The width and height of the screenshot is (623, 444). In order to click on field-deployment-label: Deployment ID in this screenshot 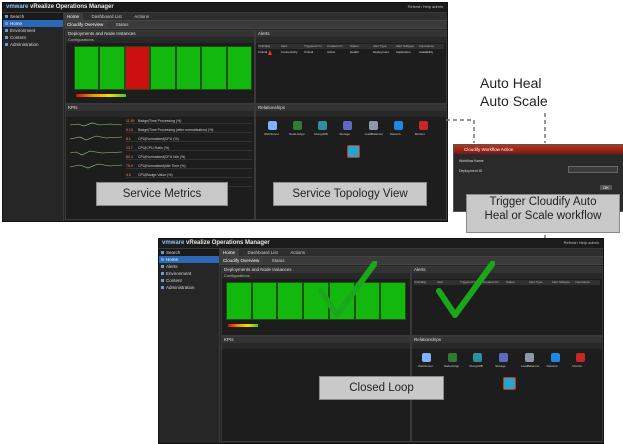, I will do `click(471, 171)`.